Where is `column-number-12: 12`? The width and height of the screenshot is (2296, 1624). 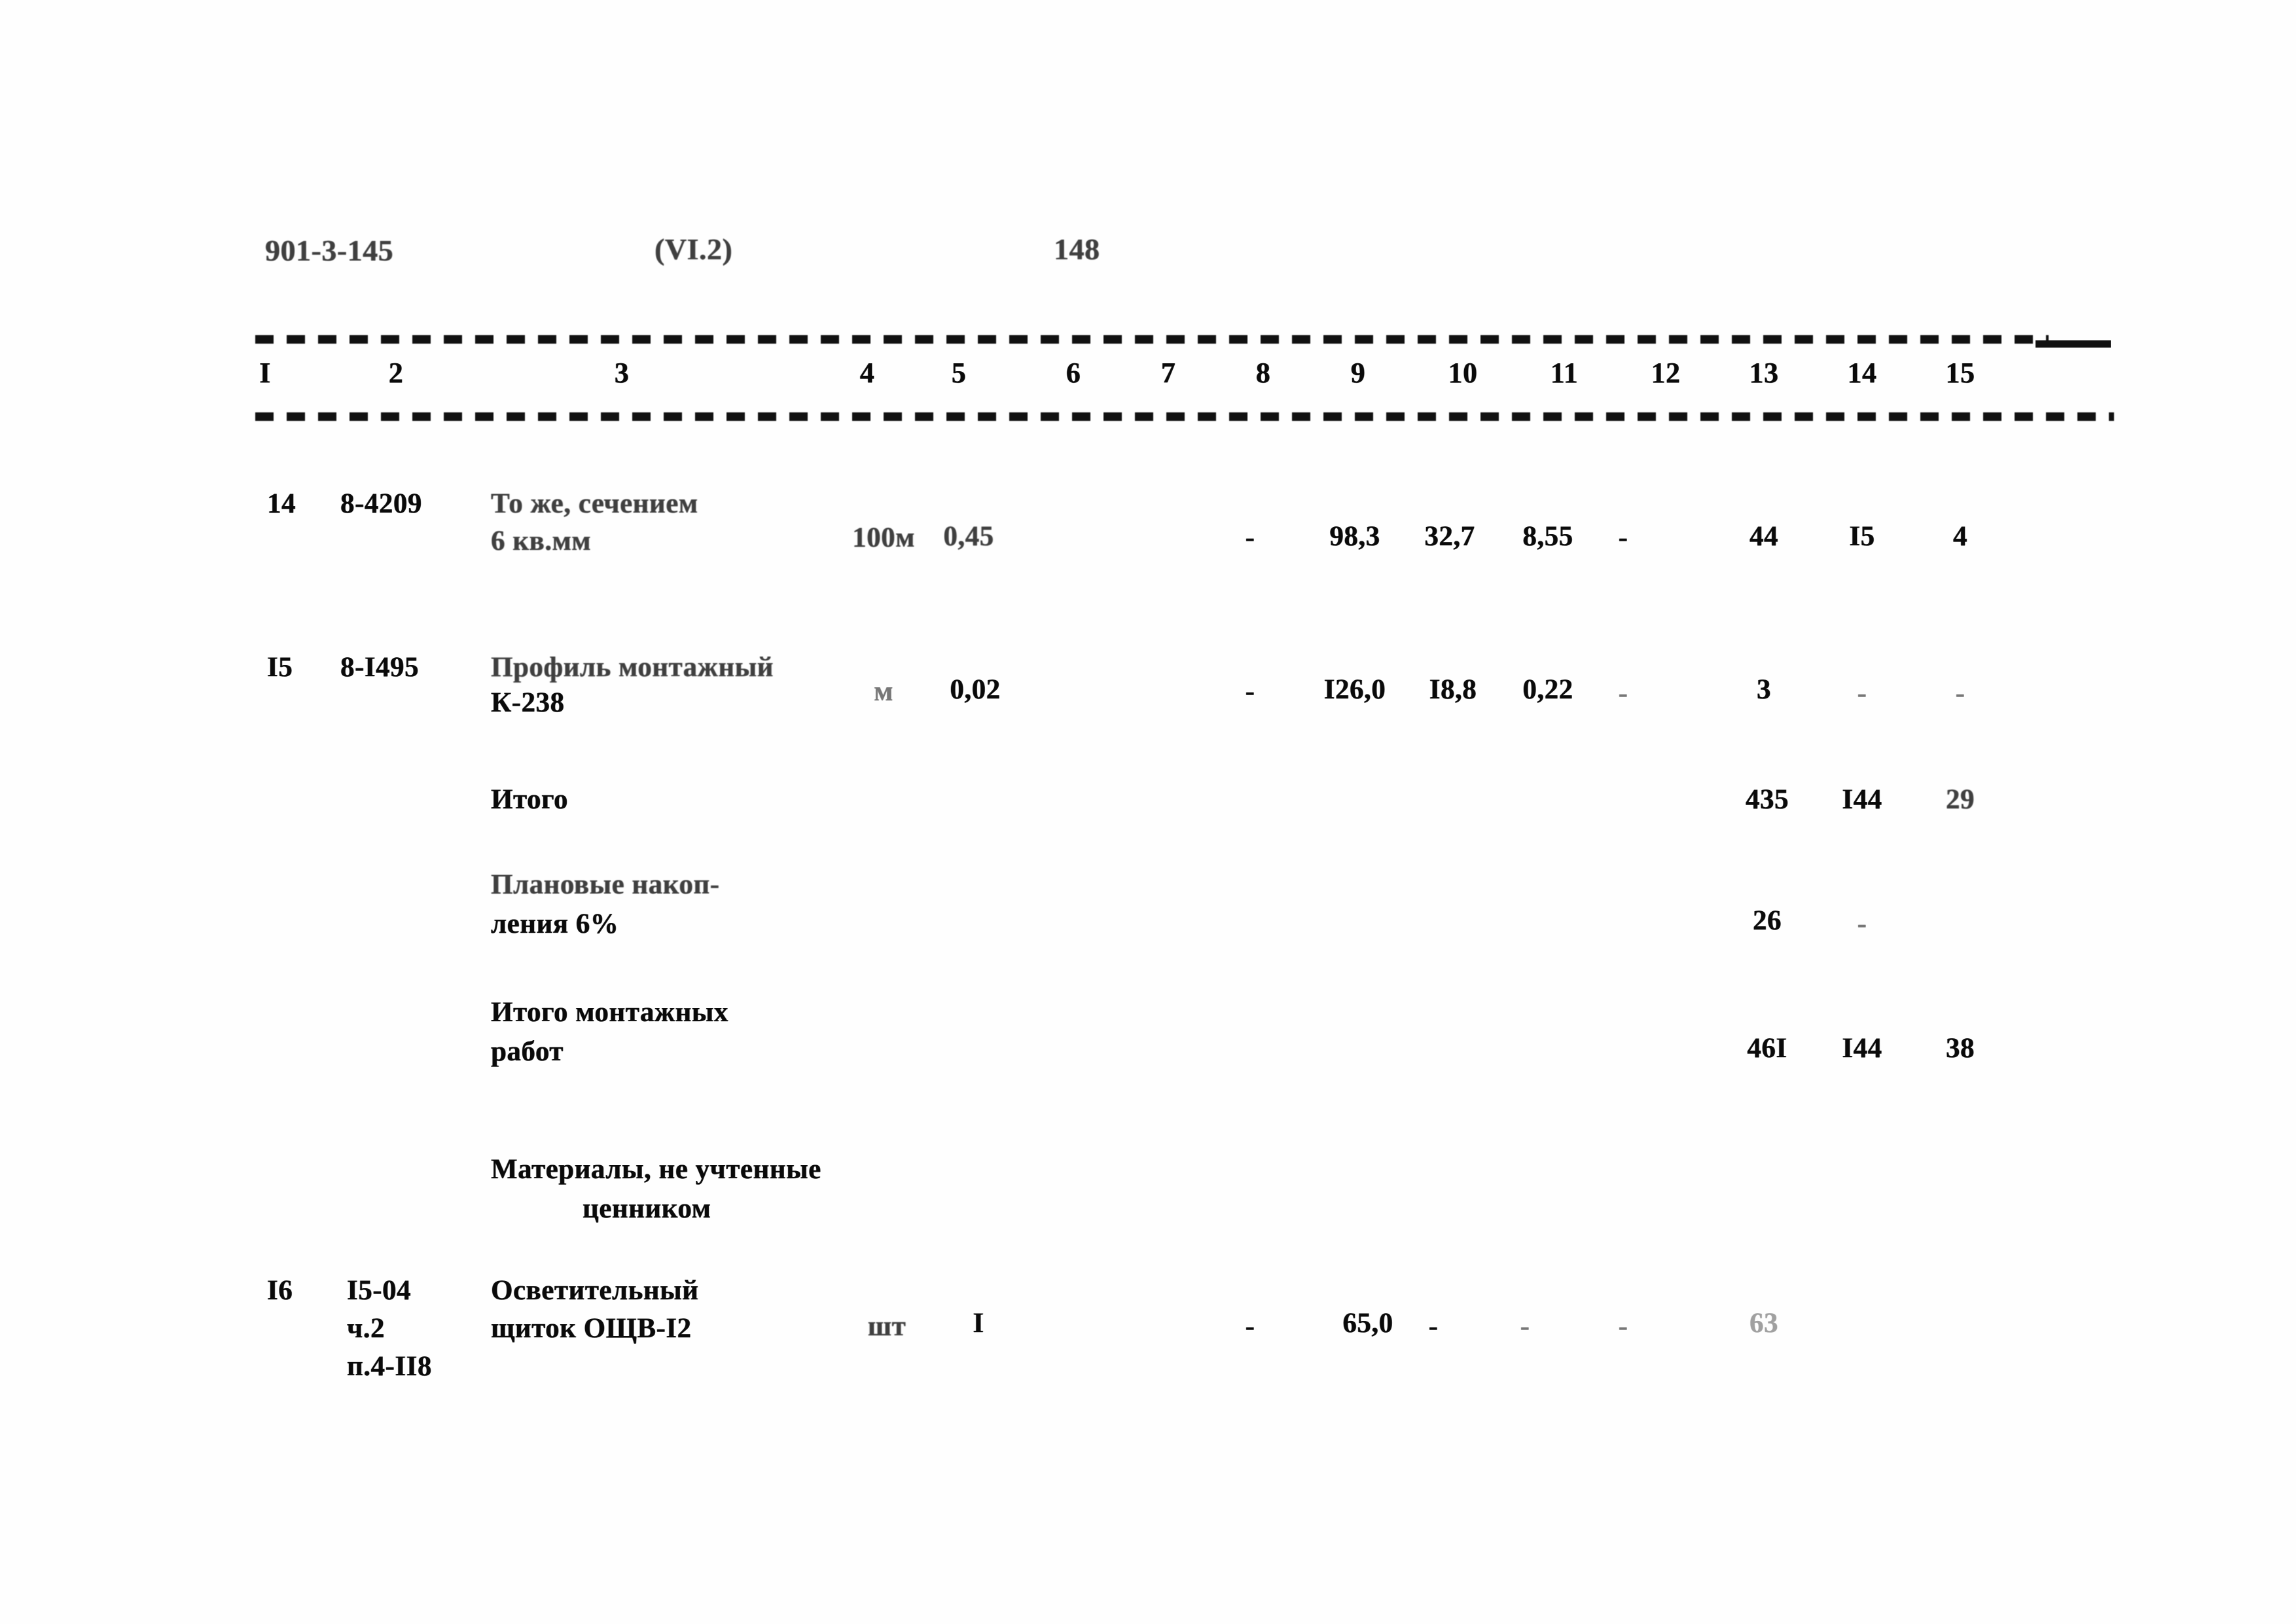 column-number-12: 12 is located at coordinates (1666, 373).